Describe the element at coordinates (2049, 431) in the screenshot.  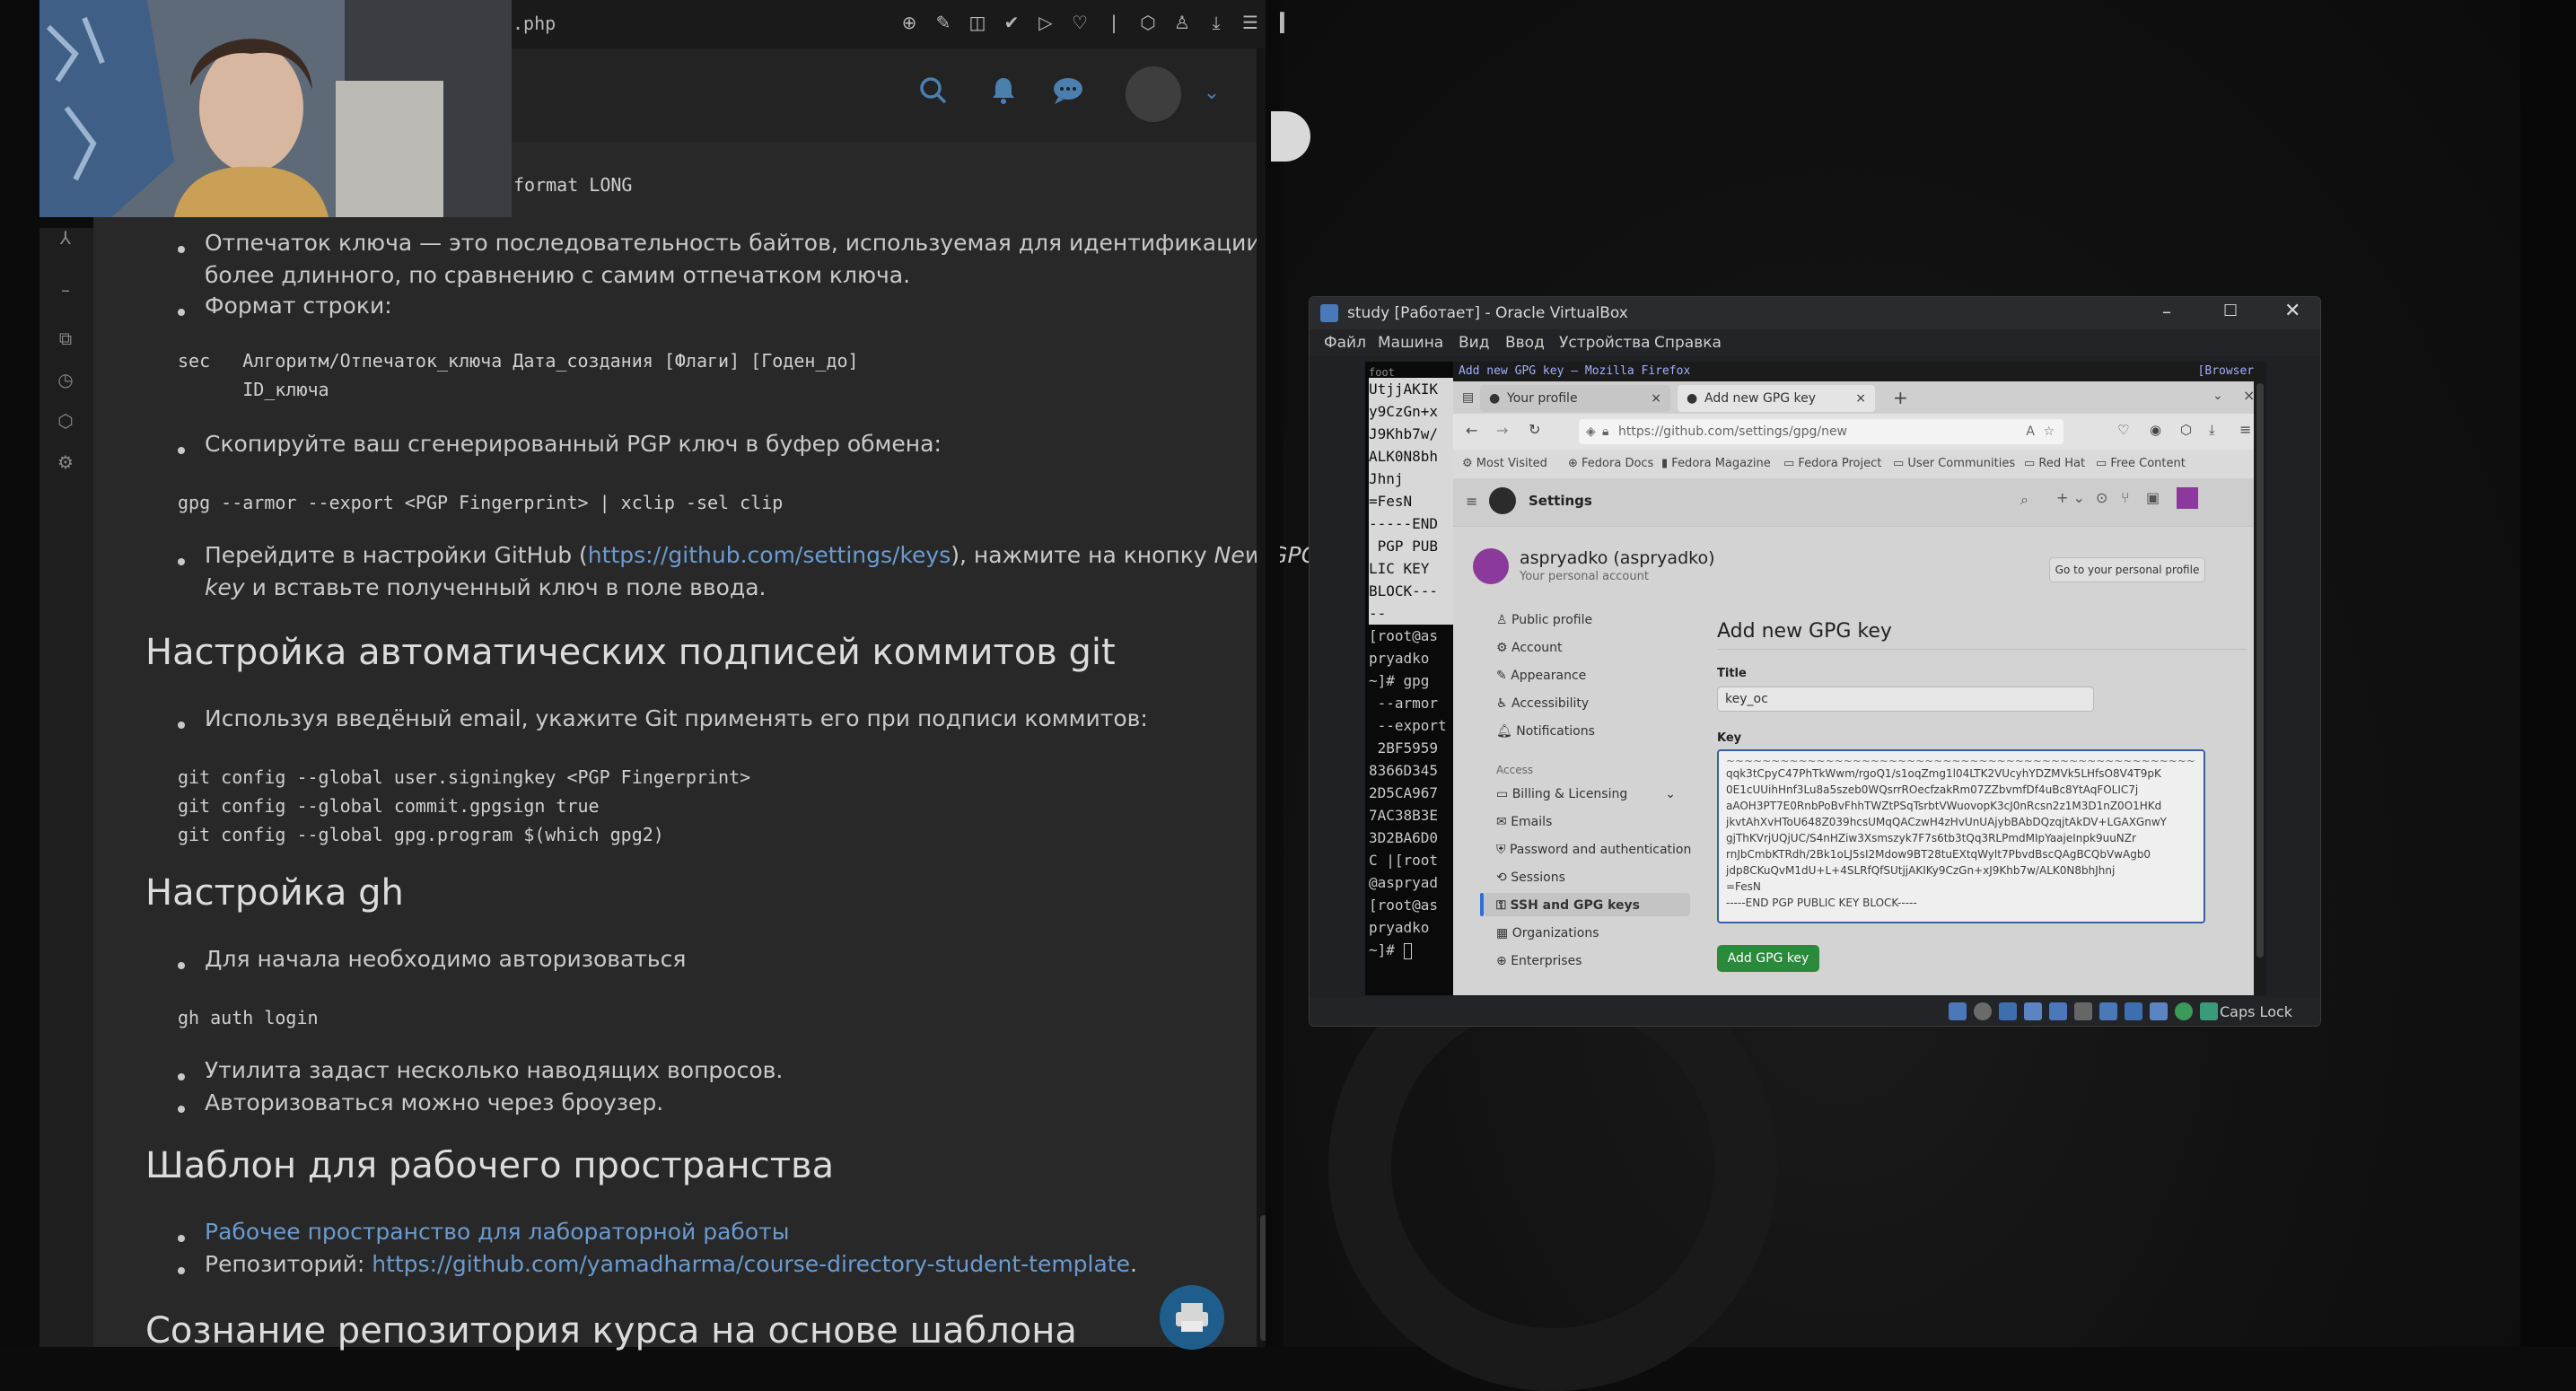
I see `star-icon: ☆` at that location.